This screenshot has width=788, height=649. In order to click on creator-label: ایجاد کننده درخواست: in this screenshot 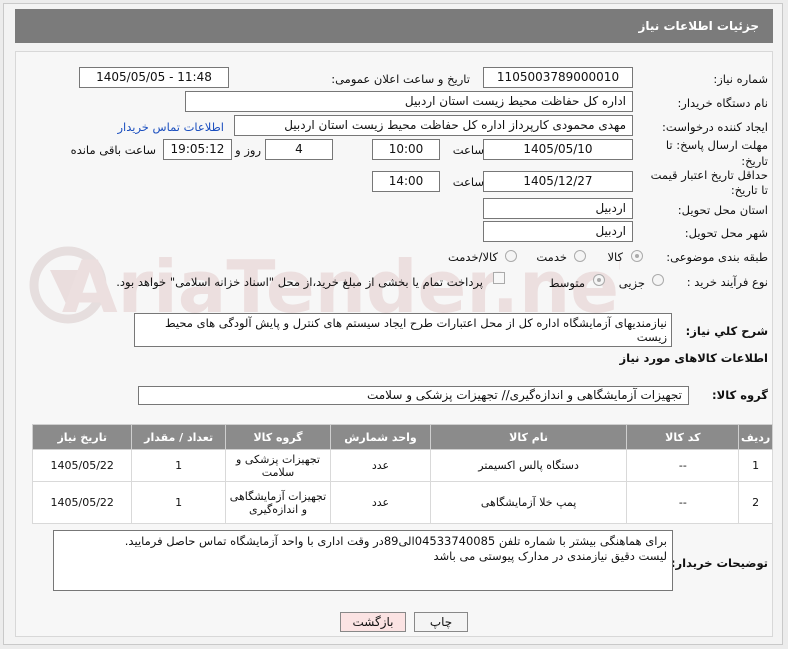, I will do `click(715, 127)`.